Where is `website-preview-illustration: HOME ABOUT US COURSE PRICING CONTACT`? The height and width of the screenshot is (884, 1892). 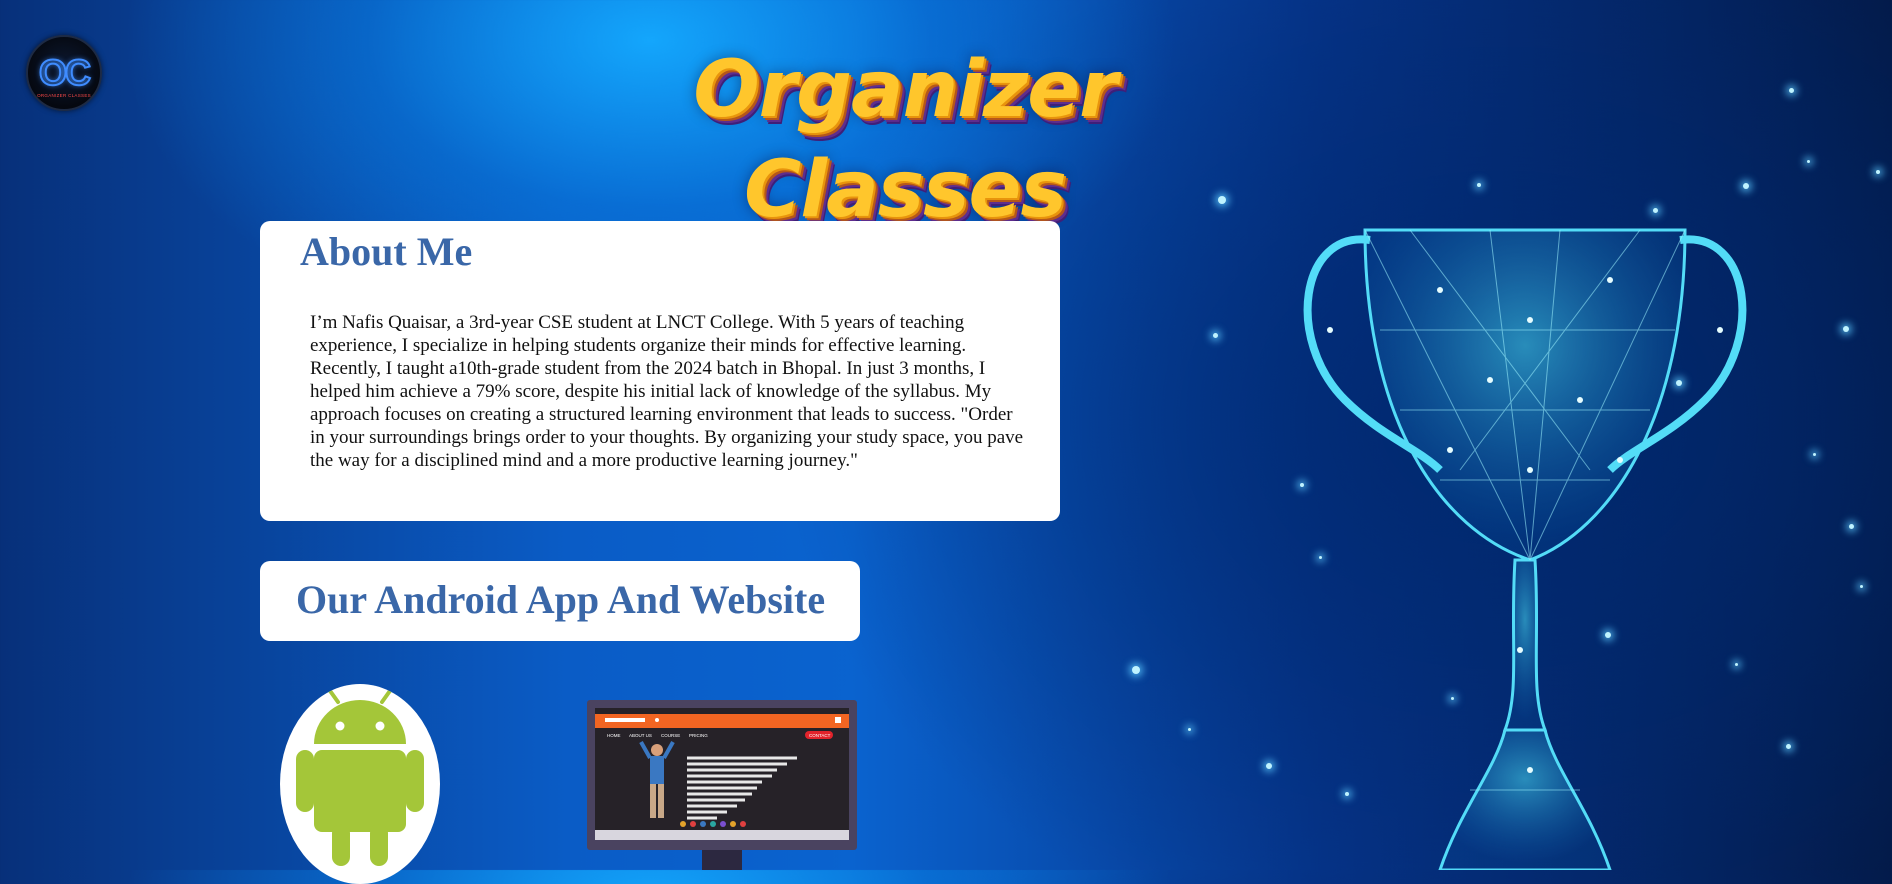 website-preview-illustration: HOME ABOUT US COURSE PRICING CONTACT is located at coordinates (722, 785).